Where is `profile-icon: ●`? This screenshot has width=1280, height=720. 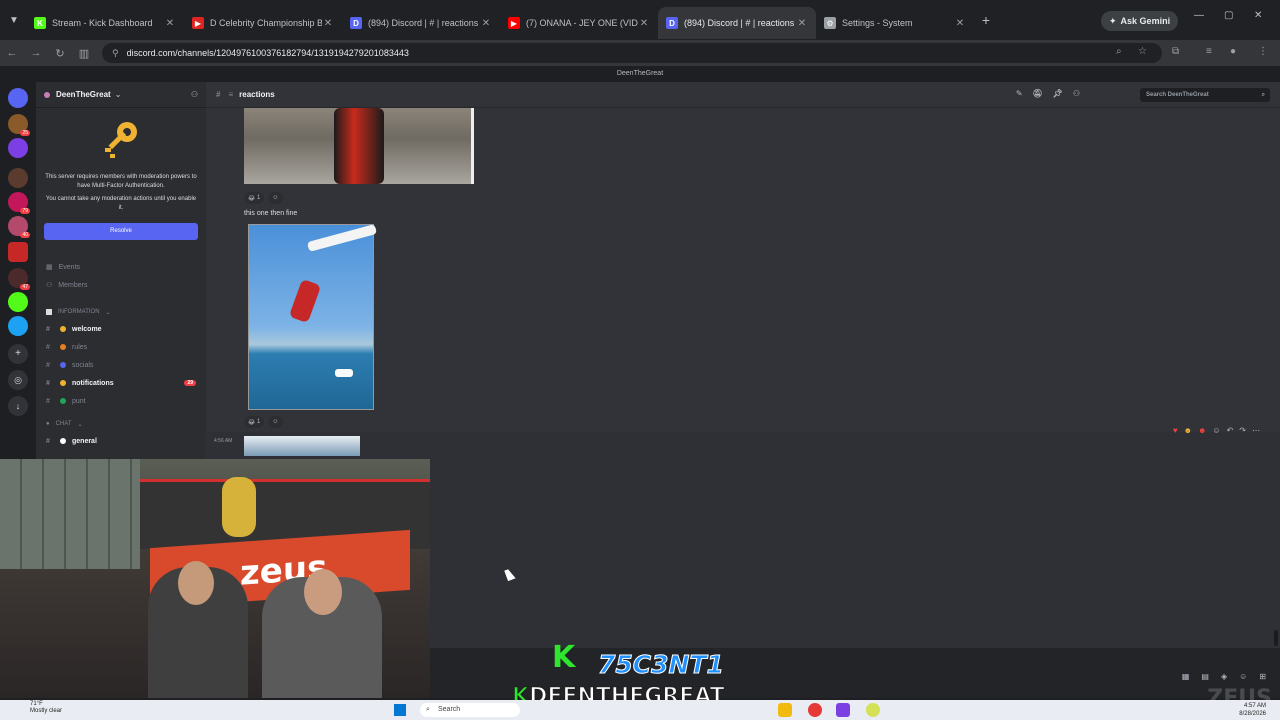
profile-icon: ● is located at coordinates (1233, 51).